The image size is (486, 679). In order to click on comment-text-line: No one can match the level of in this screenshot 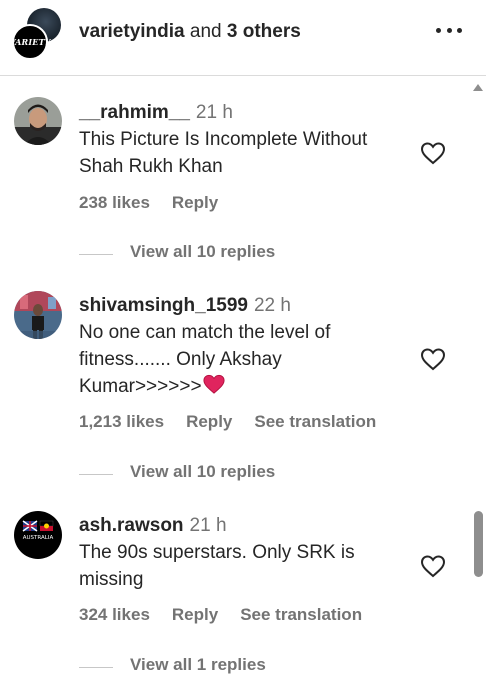, I will do `click(205, 332)`.